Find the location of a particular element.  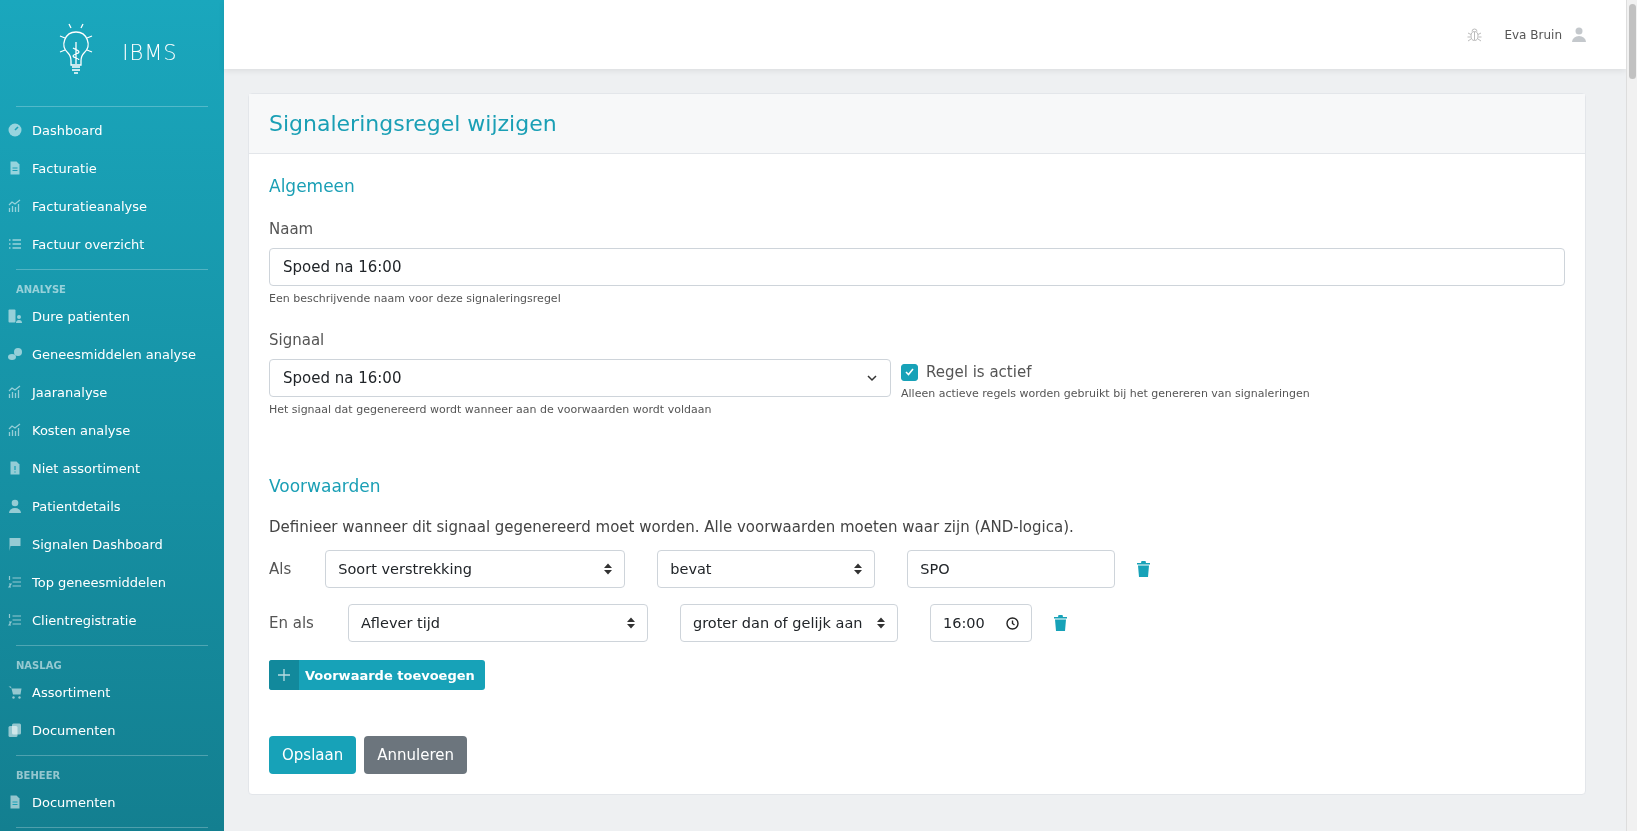

time-input: 16:00 is located at coordinates (980, 623).